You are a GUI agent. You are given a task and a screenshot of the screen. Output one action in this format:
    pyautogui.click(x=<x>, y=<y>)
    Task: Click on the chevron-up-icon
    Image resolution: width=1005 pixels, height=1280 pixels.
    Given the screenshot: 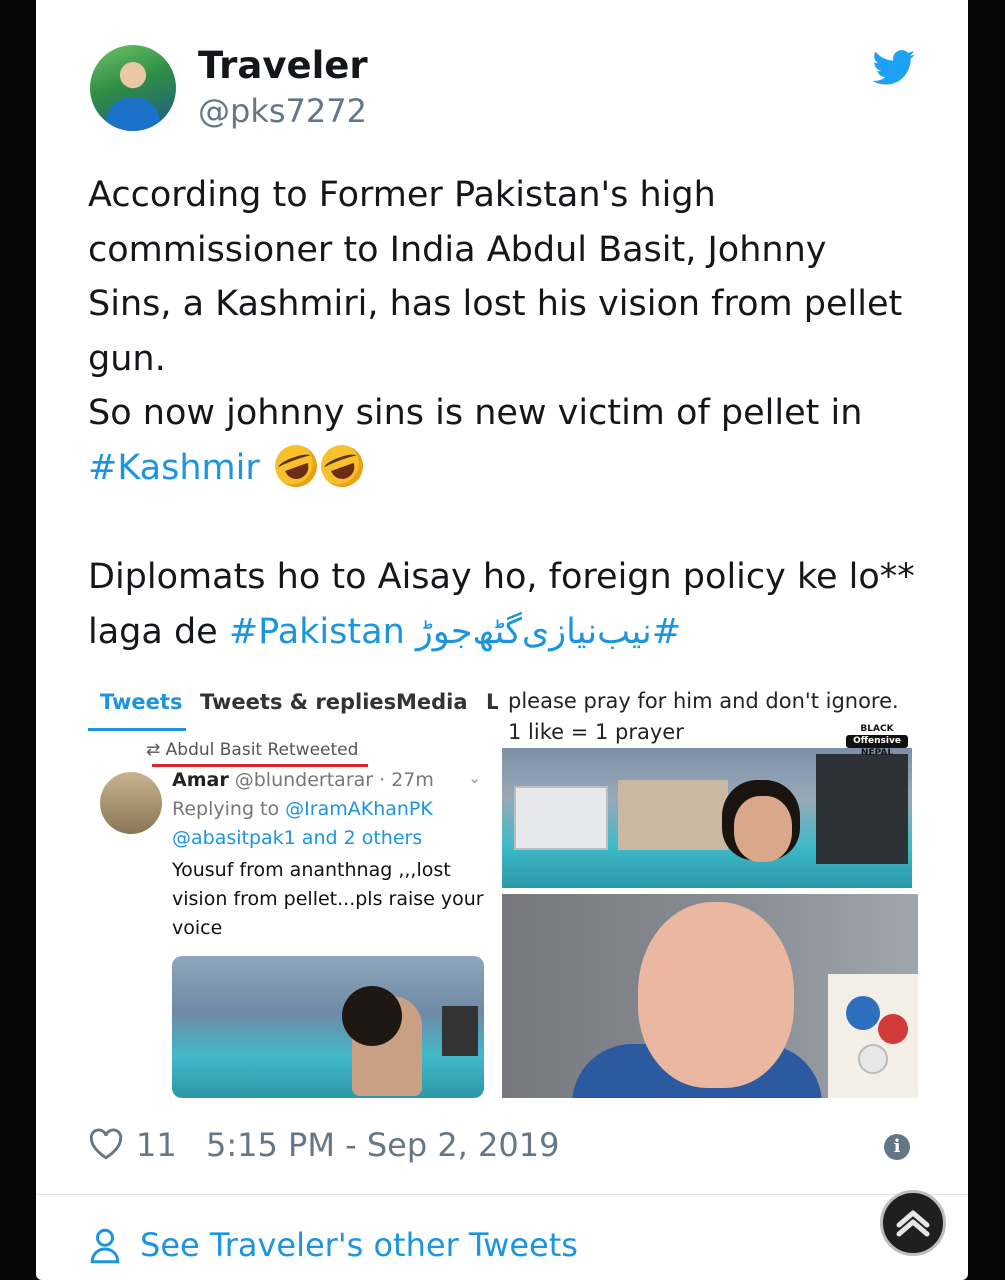 What is the action you would take?
    pyautogui.click(x=913, y=1223)
    